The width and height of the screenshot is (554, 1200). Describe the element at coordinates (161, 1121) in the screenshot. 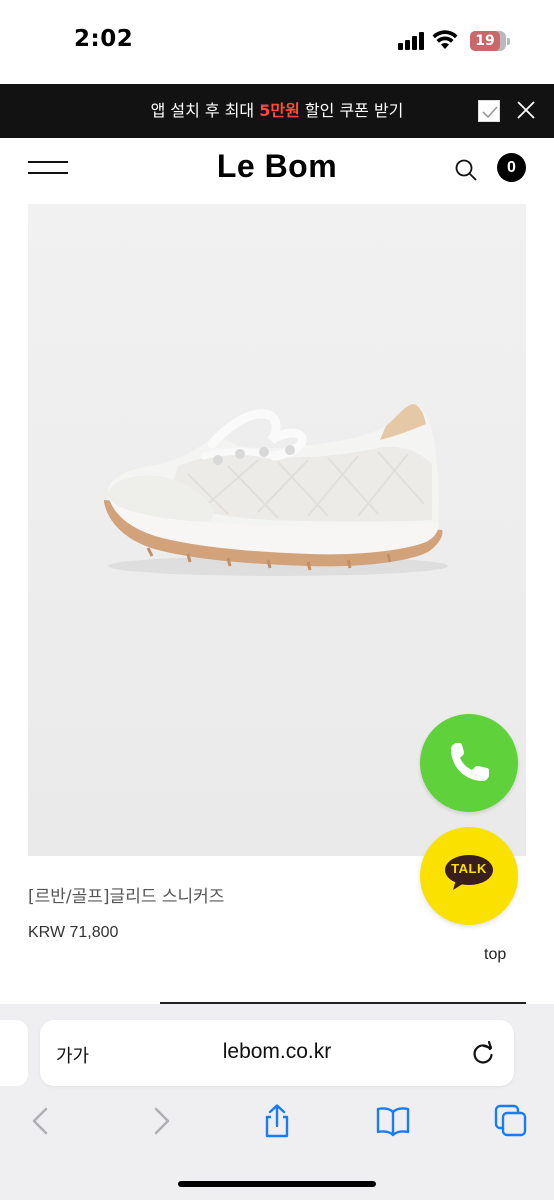

I see `chevron-right-icon` at that location.